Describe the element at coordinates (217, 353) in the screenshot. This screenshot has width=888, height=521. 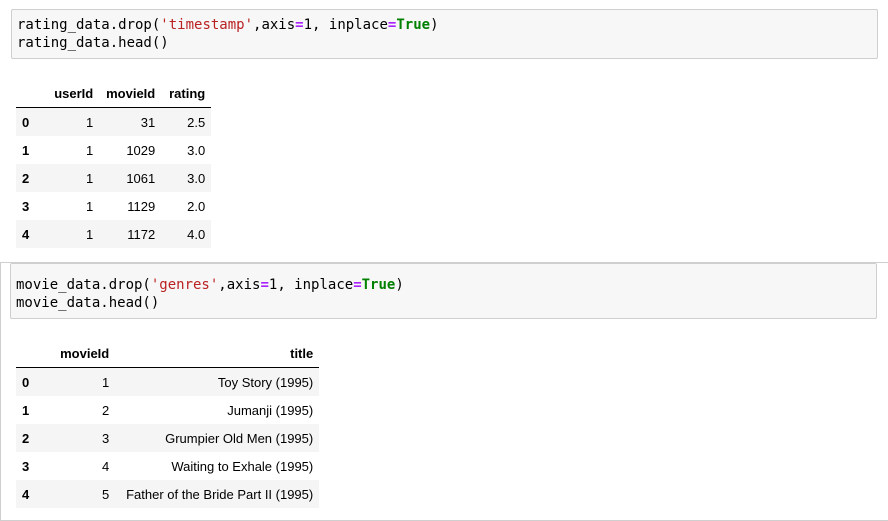
I see `column-header: title` at that location.